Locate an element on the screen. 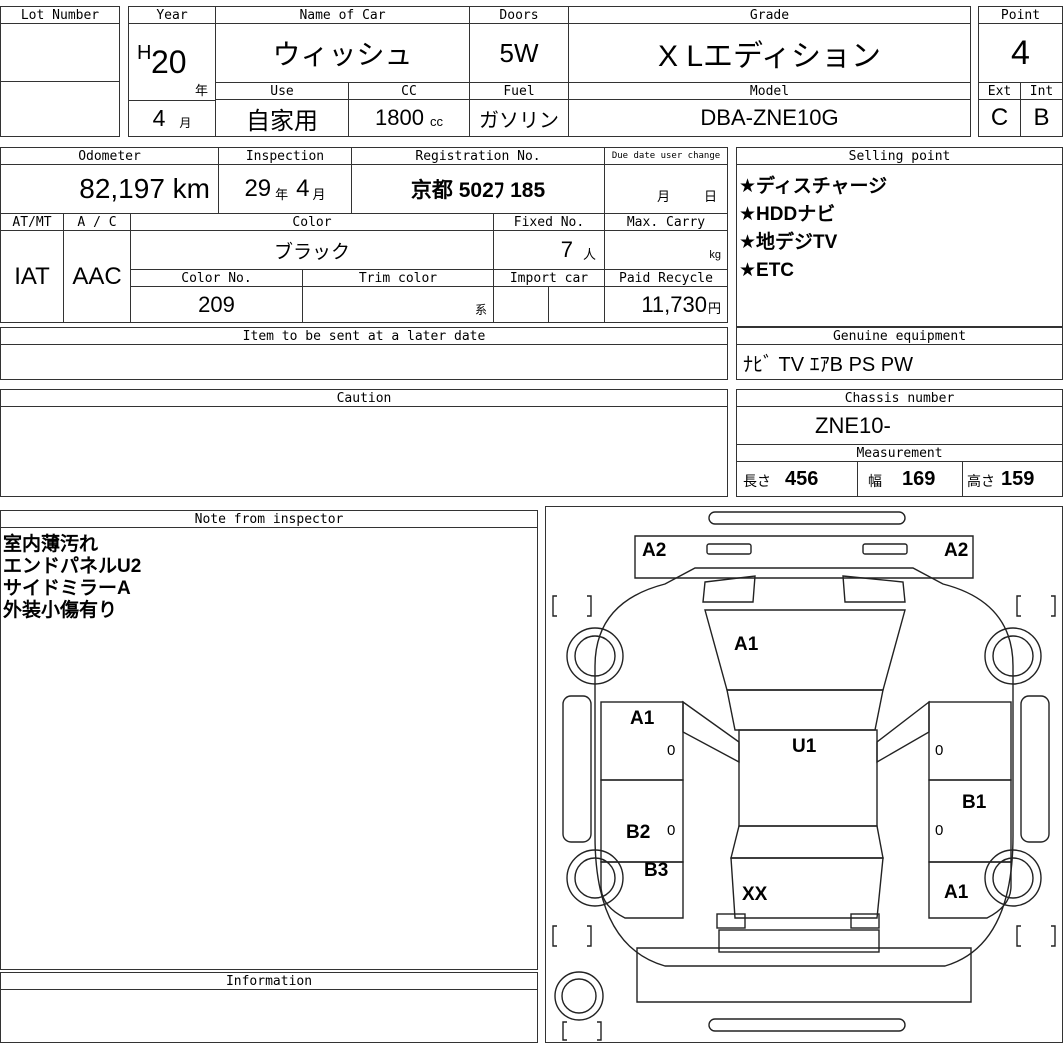  rear-right-wheel-inner is located at coordinates (1013, 878).